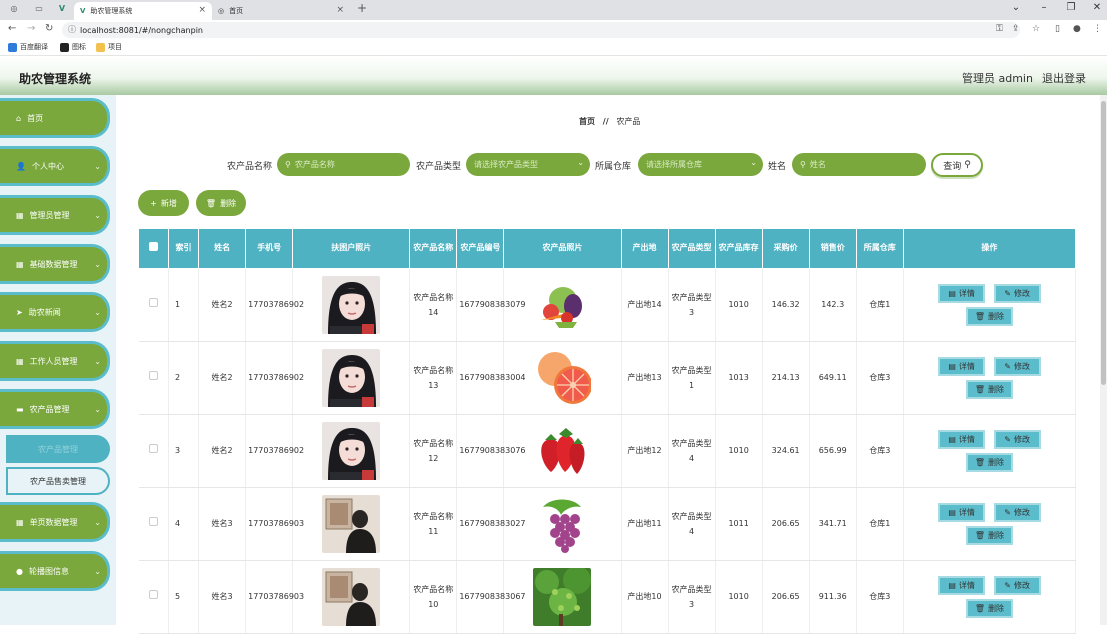 Image resolution: width=1107 pixels, height=634 pixels. I want to click on sidebar-item-news: ➤ 助农新闻 ⌄, so click(55, 312).